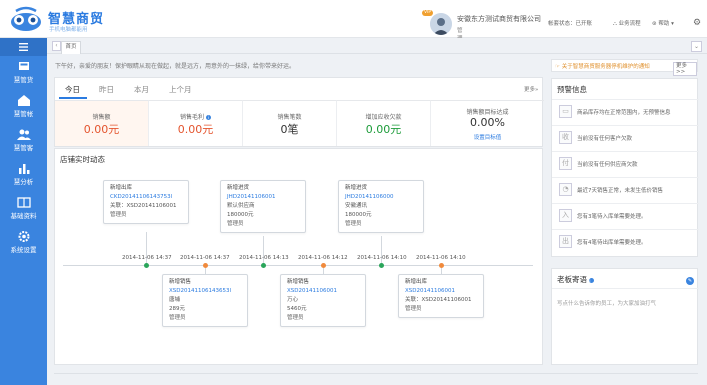 Image resolution: width=707 pixels, height=385 pixels. I want to click on chart-icon, so click(23, 169).